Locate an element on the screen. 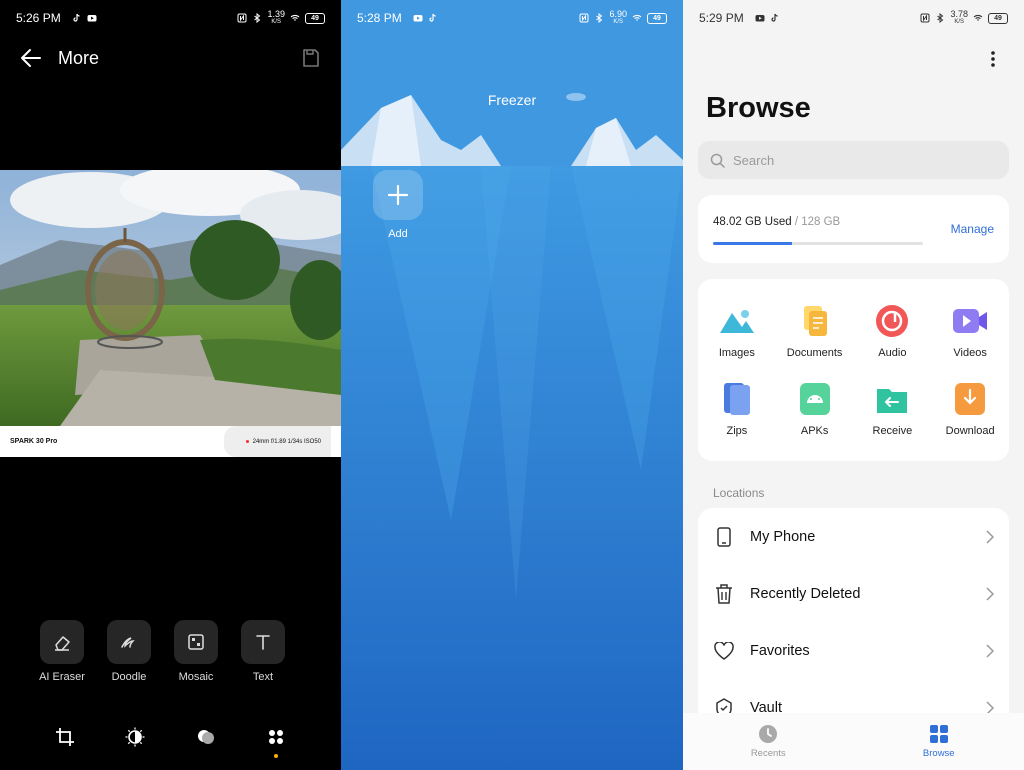 This screenshot has width=1024, height=770. grid-icon is located at coordinates (938, 734).